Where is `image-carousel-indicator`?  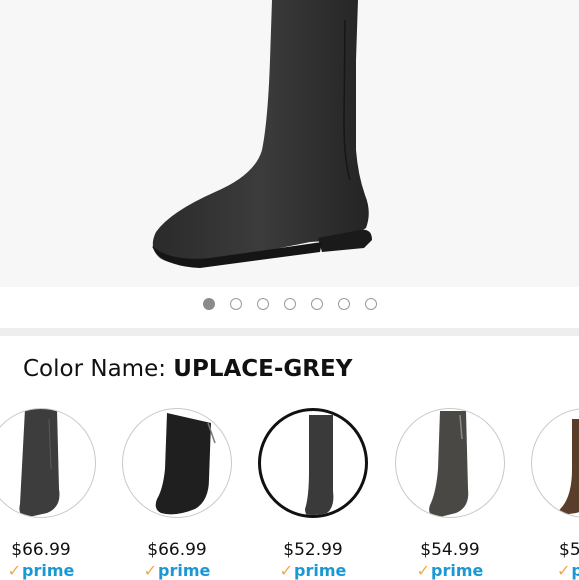
image-carousel-indicator is located at coordinates (289, 307).